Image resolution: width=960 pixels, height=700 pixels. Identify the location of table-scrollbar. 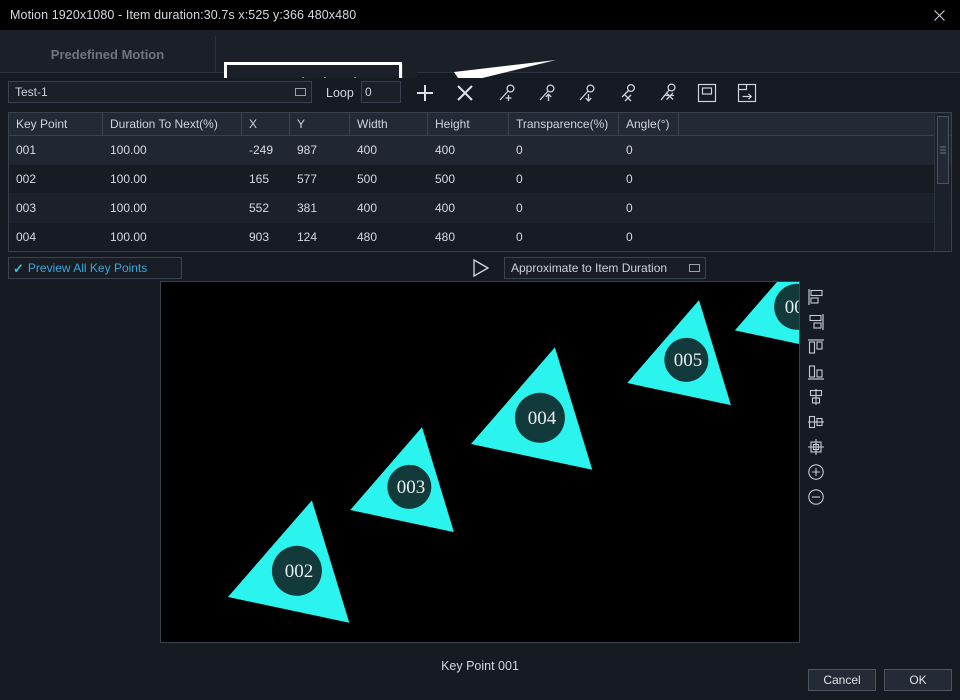
(942, 182).